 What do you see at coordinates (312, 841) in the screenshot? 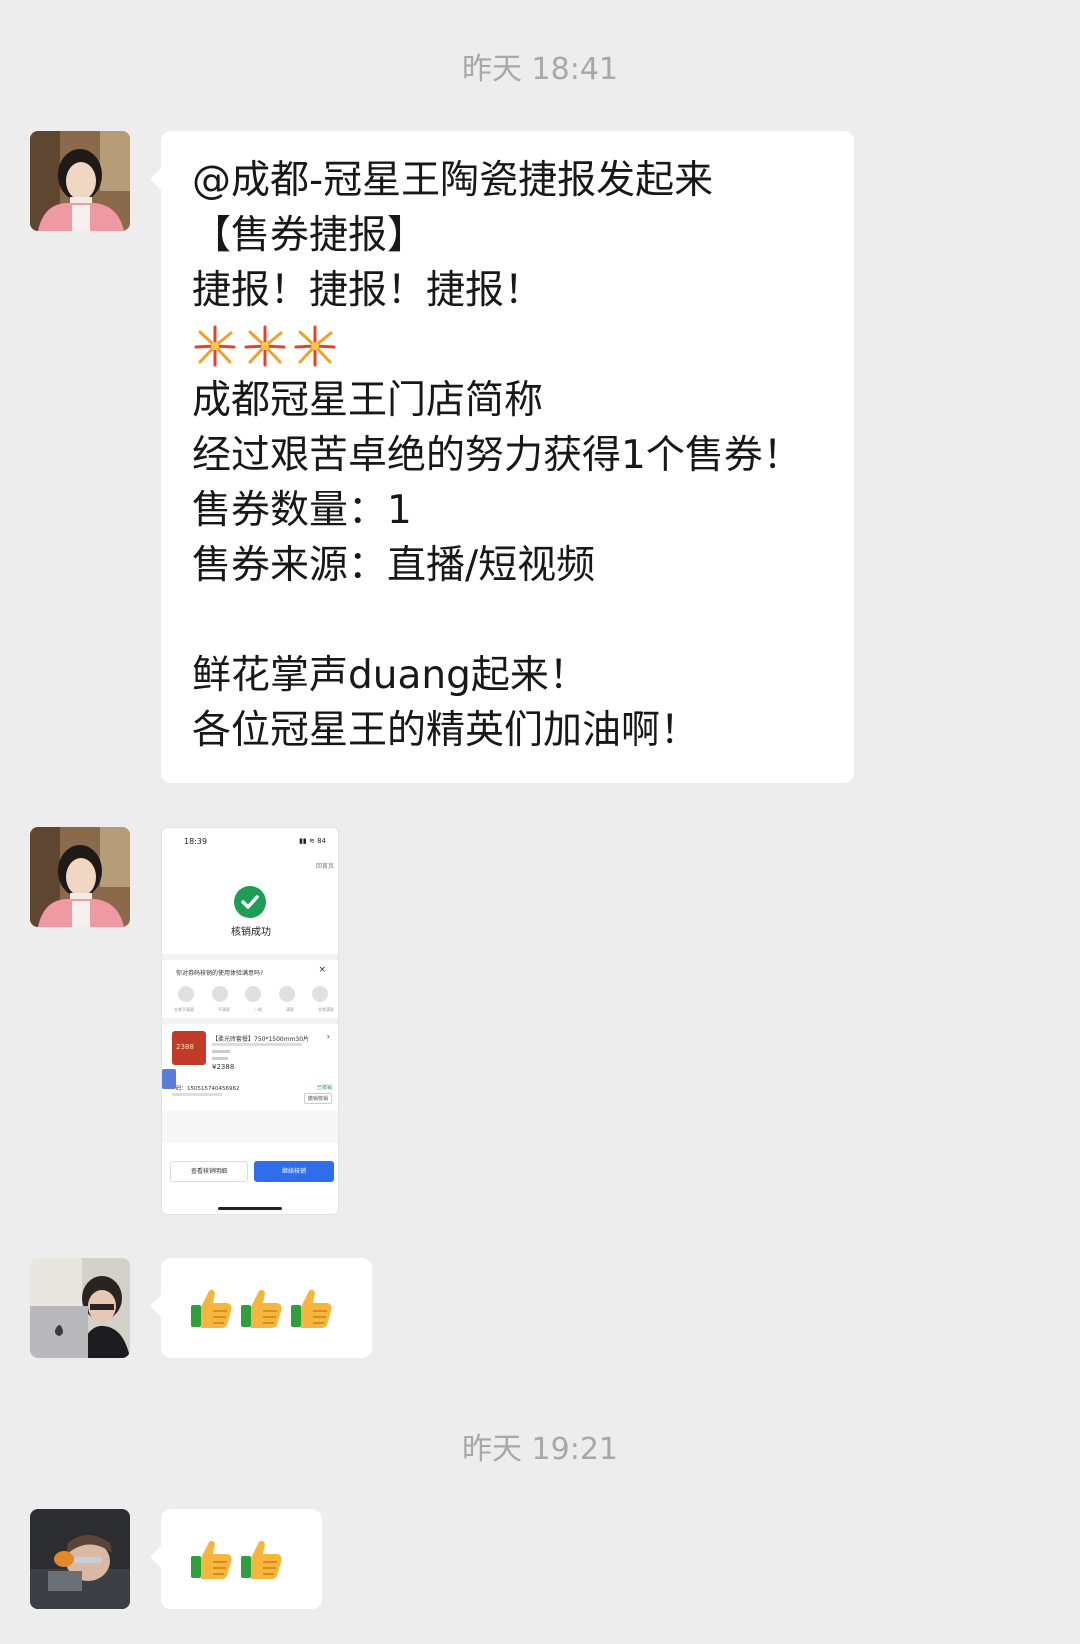
I see `status-icons: ▮▮ ≋ 84` at bounding box center [312, 841].